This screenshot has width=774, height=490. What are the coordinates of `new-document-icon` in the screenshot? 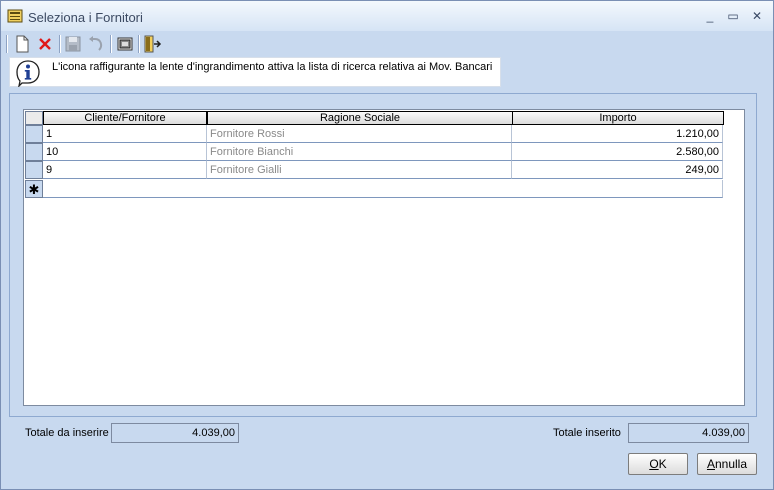 It's located at (22, 44).